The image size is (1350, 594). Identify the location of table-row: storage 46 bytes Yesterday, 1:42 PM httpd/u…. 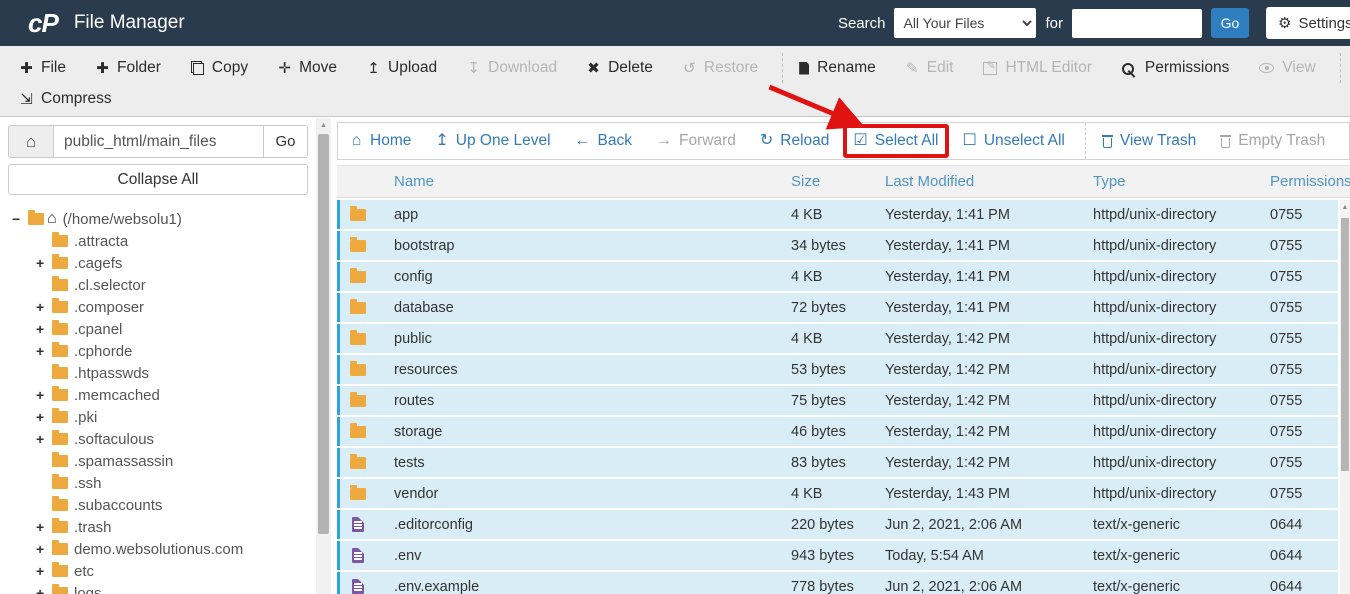
(837, 431).